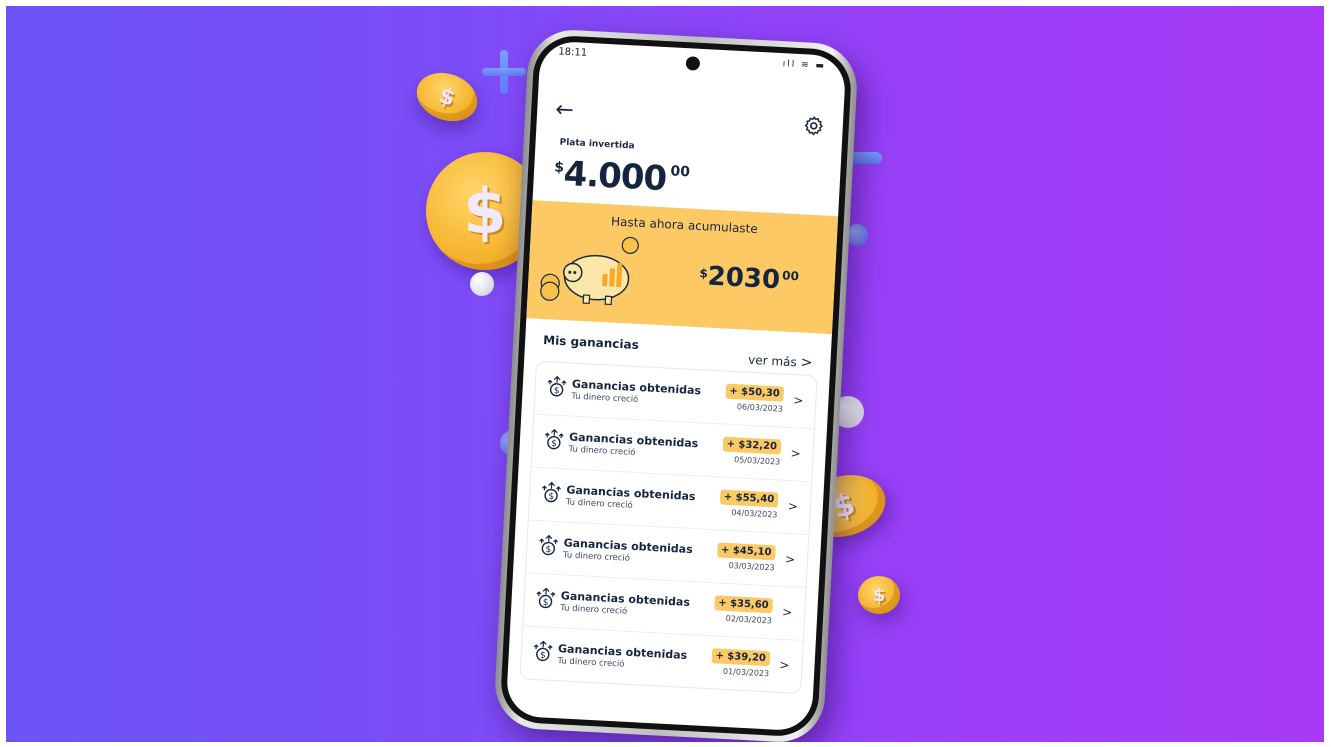  Describe the element at coordinates (504, 72) in the screenshot. I see `sparkle-decoration` at that location.